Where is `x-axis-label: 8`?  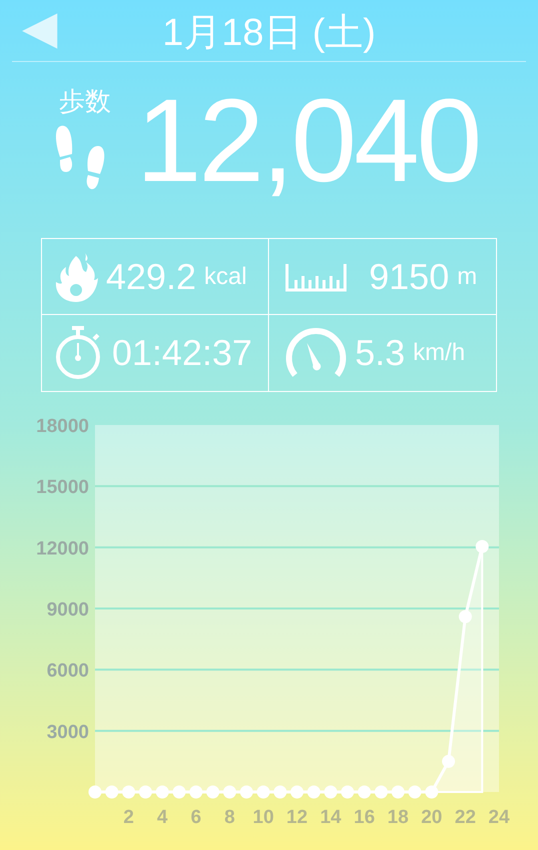 x-axis-label: 8 is located at coordinates (229, 817).